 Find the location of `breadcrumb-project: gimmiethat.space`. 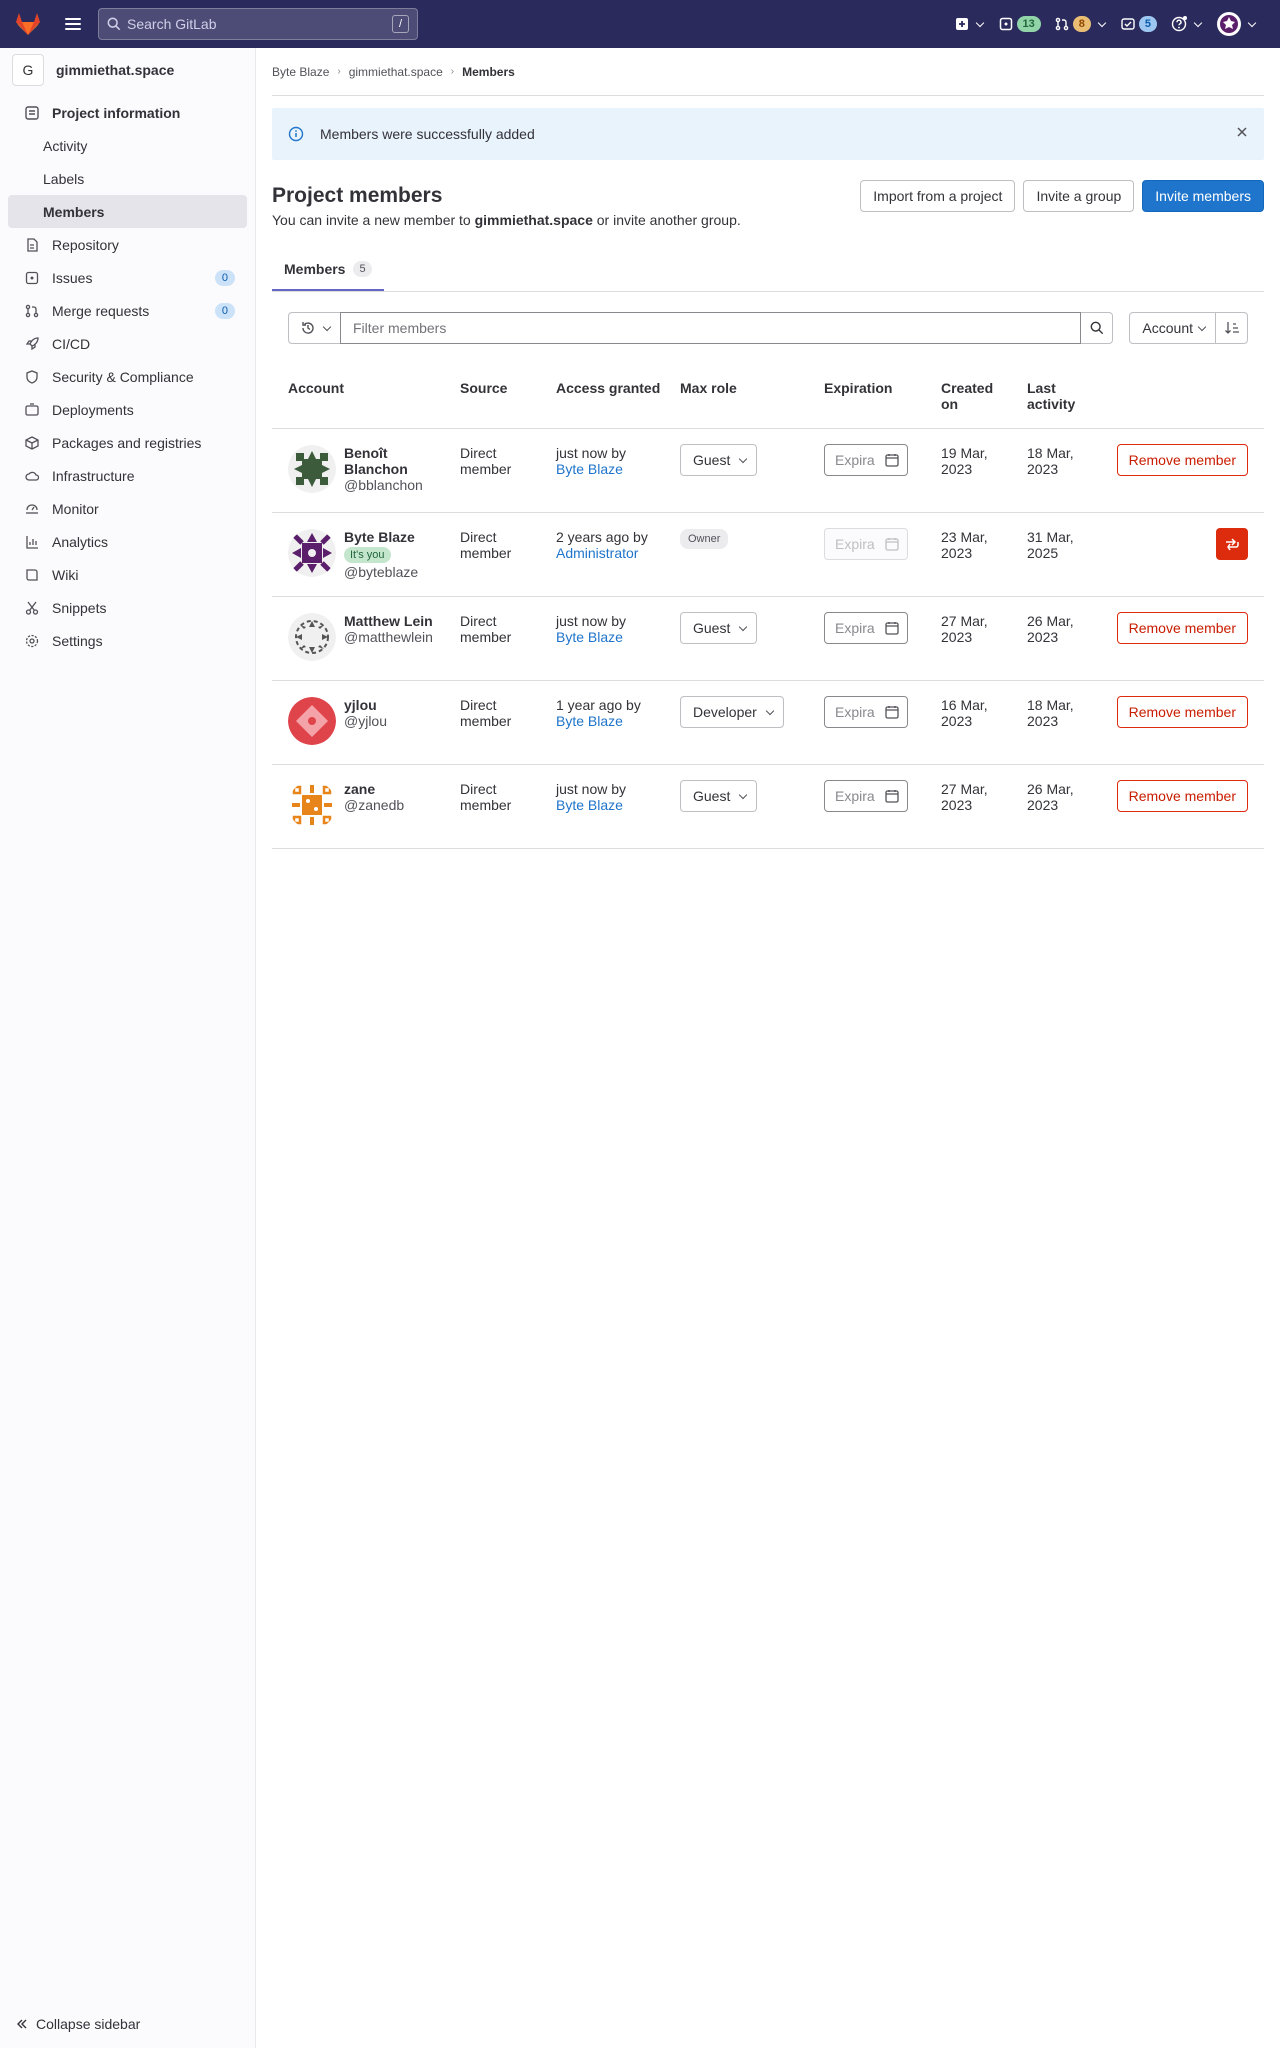

breadcrumb-project: gimmiethat.space is located at coordinates (396, 72).